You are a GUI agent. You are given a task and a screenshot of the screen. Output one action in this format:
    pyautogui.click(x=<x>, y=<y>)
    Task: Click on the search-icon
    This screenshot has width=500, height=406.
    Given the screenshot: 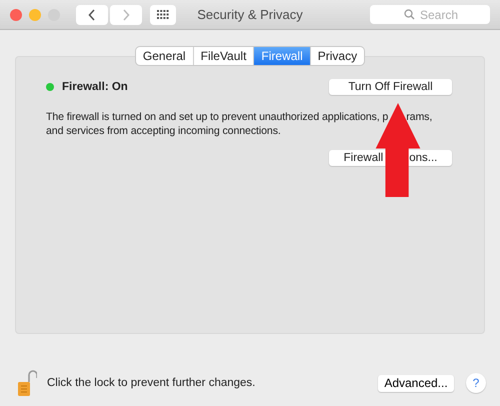 What is the action you would take?
    pyautogui.click(x=409, y=14)
    